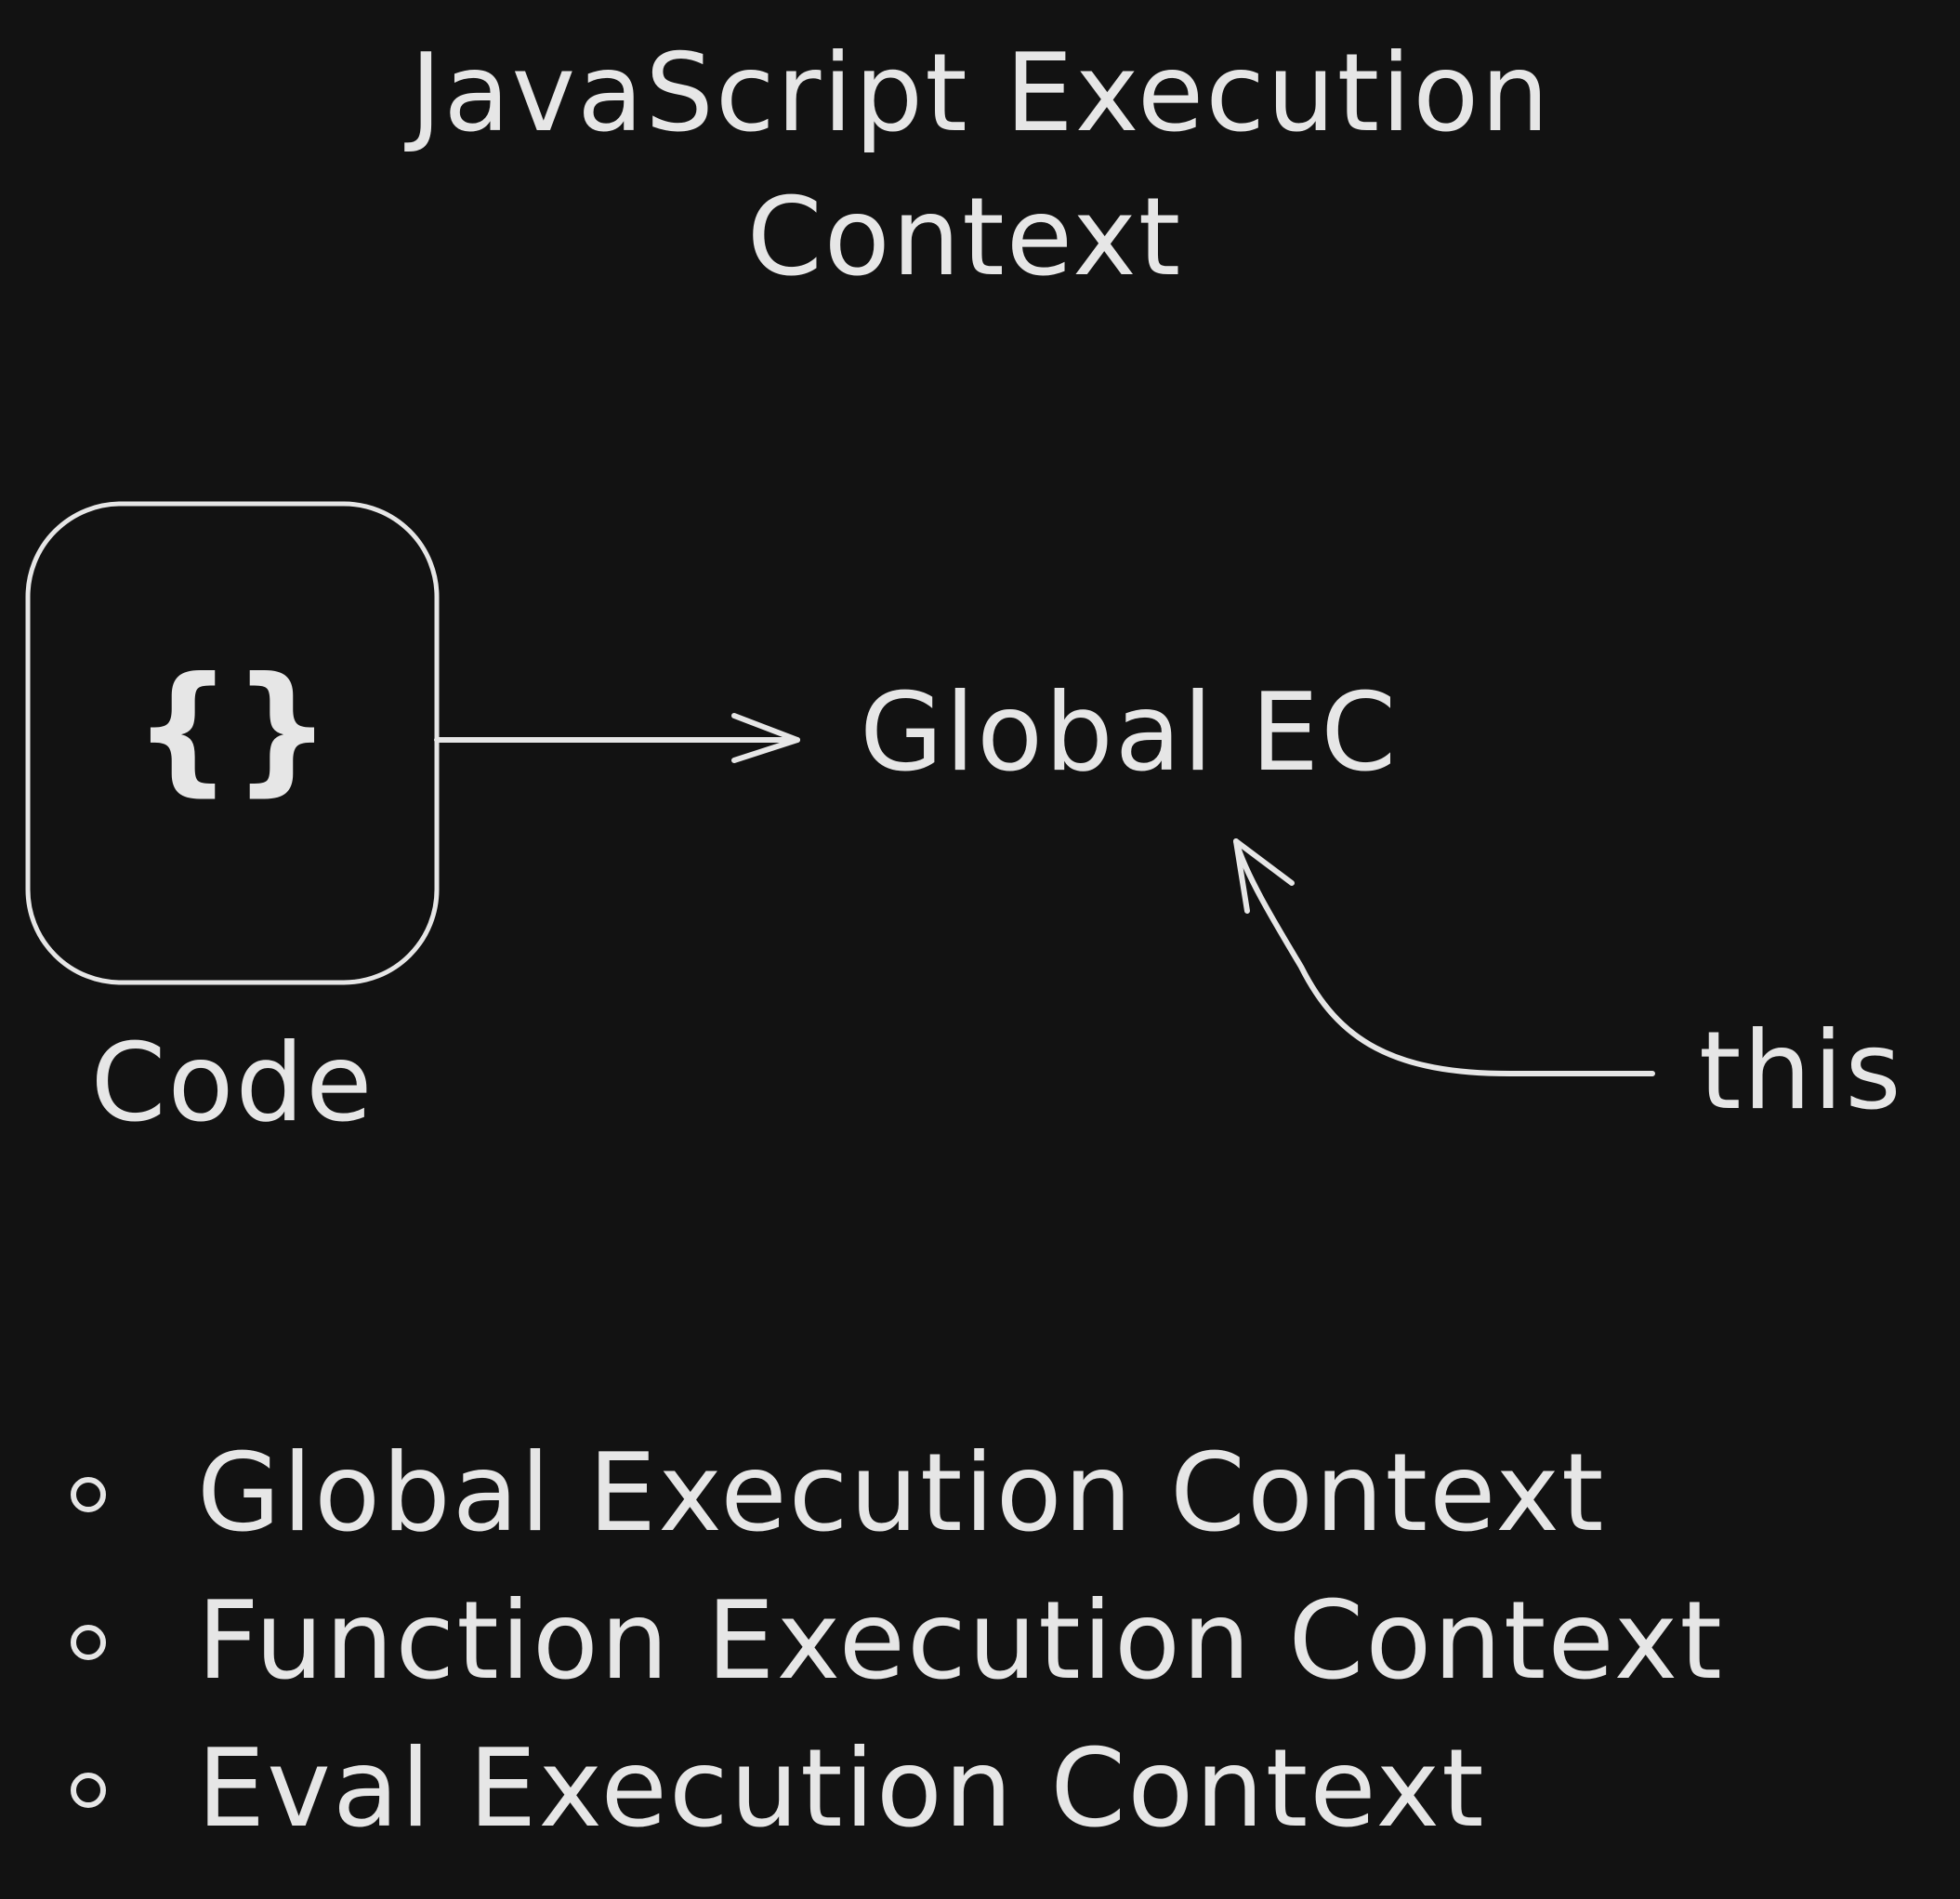  What do you see at coordinates (842, 1789) in the screenshot?
I see `list-item: Eval Execution Context` at bounding box center [842, 1789].